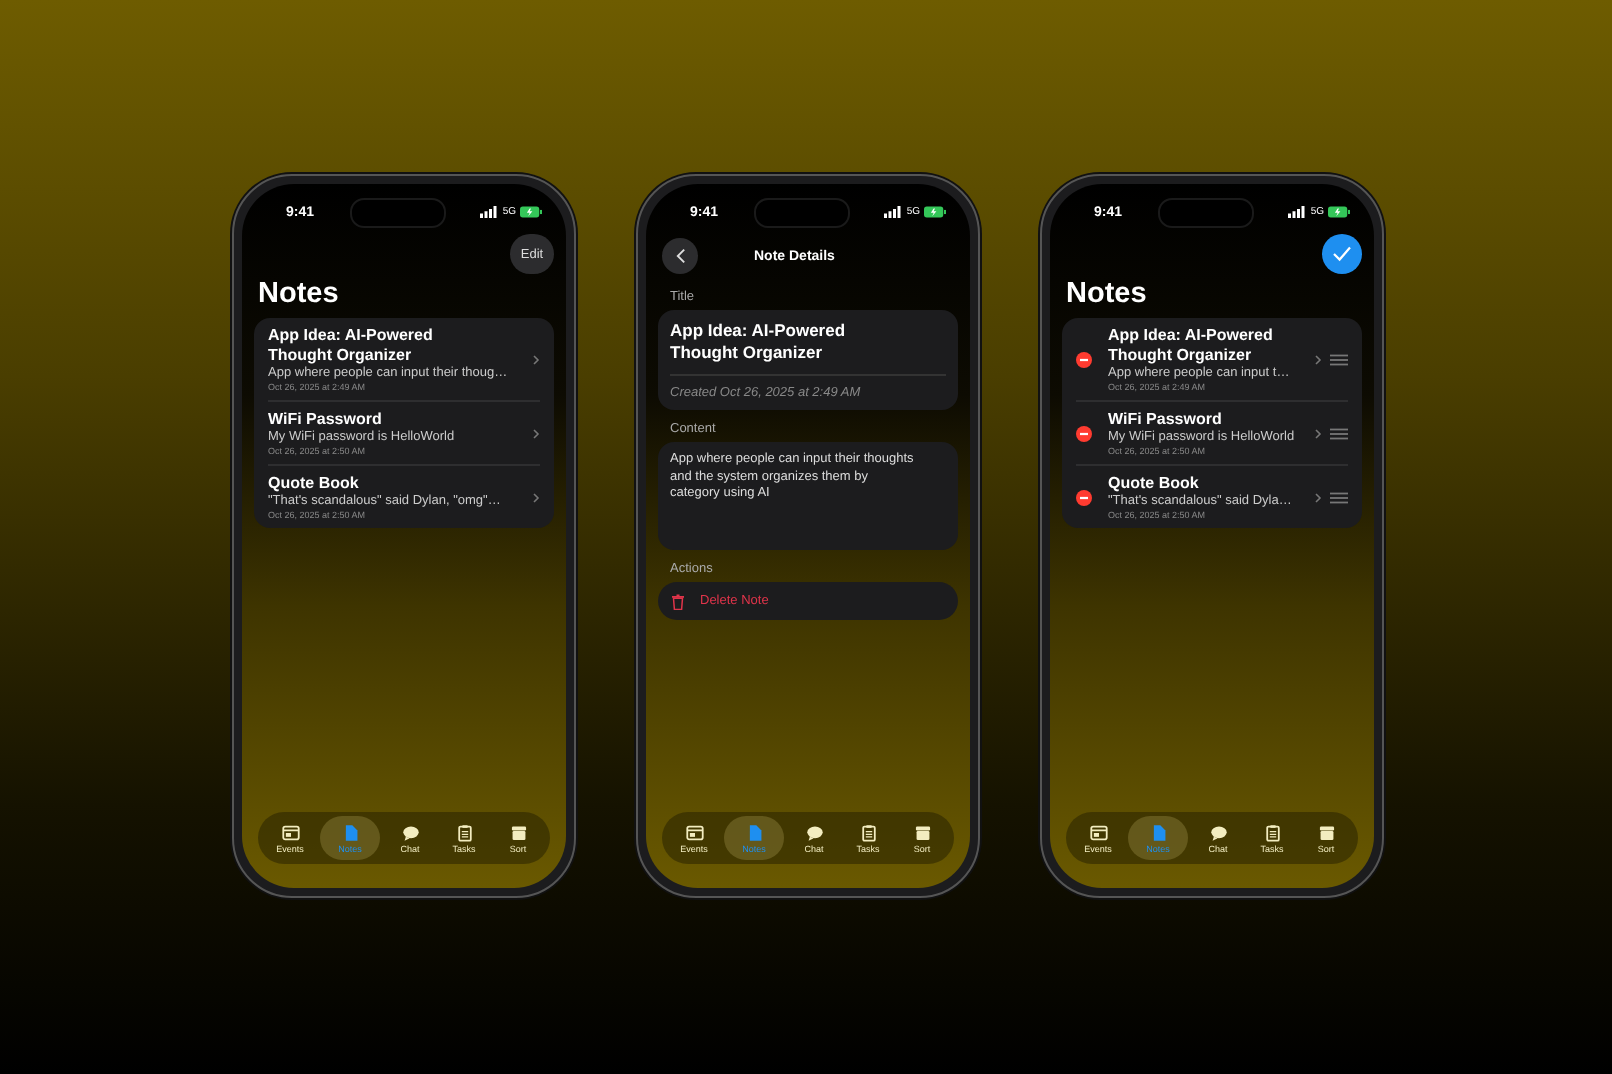  What do you see at coordinates (678, 601) in the screenshot?
I see `trash-icon` at bounding box center [678, 601].